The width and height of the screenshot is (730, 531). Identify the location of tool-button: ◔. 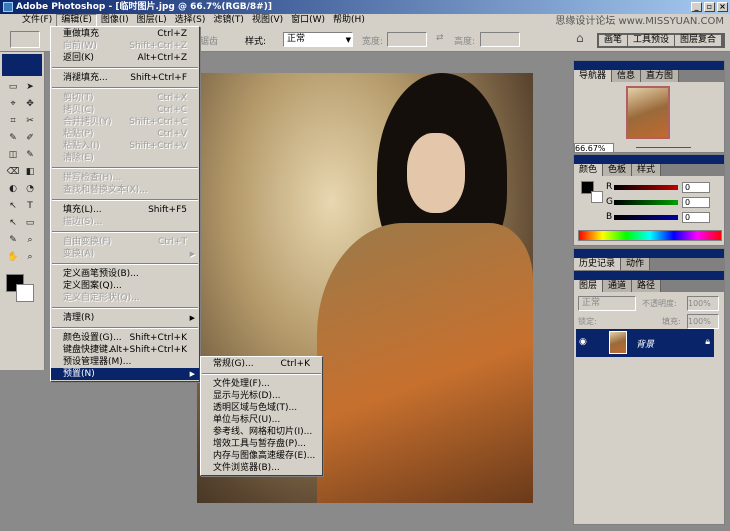
(30, 190).